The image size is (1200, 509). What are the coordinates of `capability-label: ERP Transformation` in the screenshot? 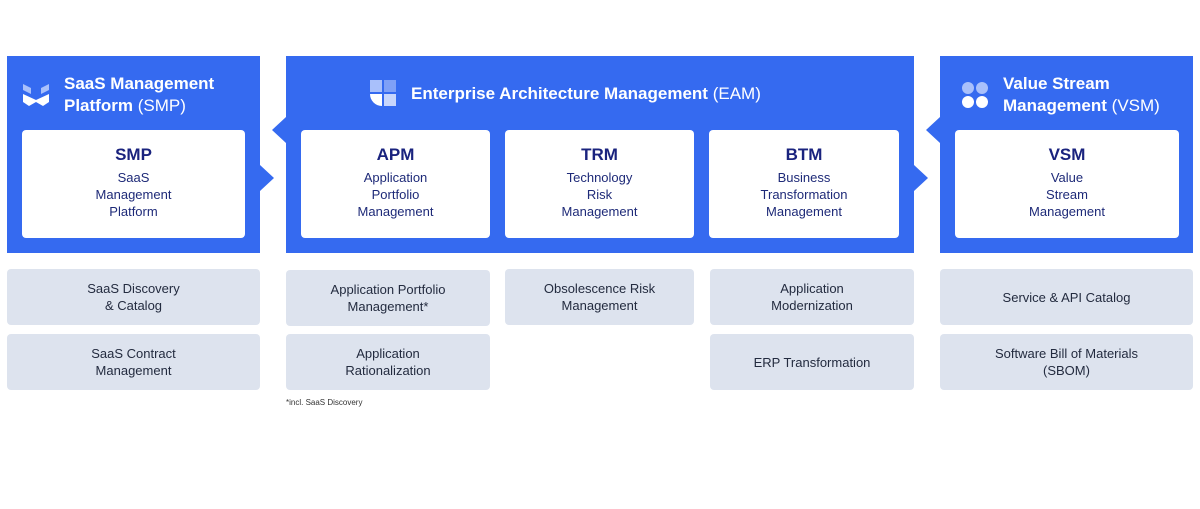 It's located at (812, 362).